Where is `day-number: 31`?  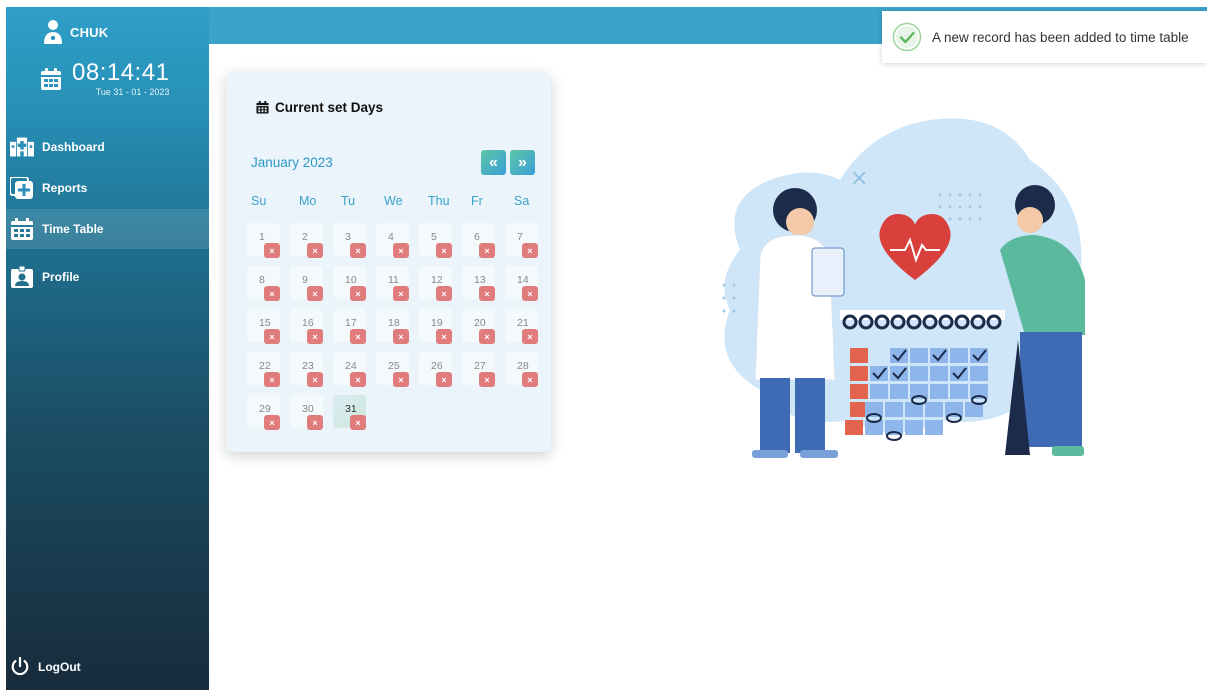 day-number: 31 is located at coordinates (351, 409).